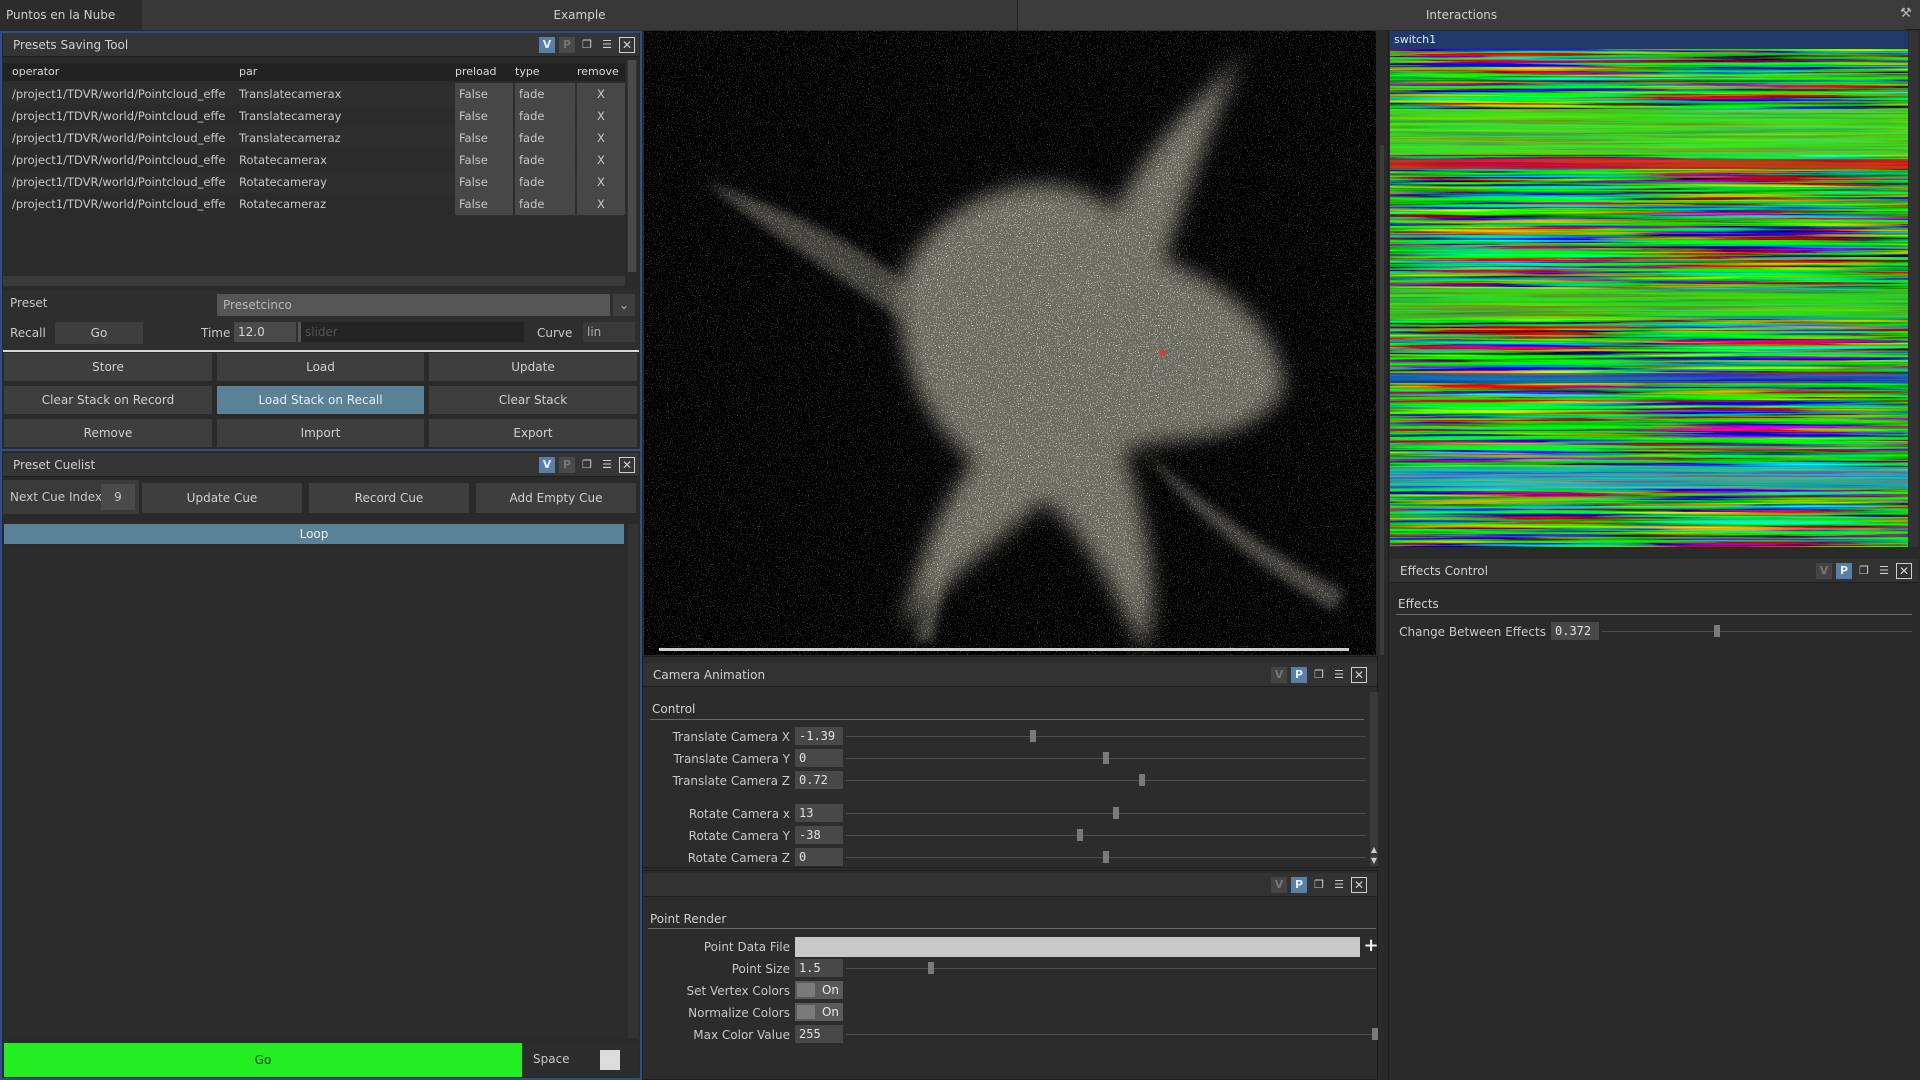 This screenshot has height=1080, width=1920. Describe the element at coordinates (265, 332) in the screenshot. I see `time-field: 12.0` at that location.